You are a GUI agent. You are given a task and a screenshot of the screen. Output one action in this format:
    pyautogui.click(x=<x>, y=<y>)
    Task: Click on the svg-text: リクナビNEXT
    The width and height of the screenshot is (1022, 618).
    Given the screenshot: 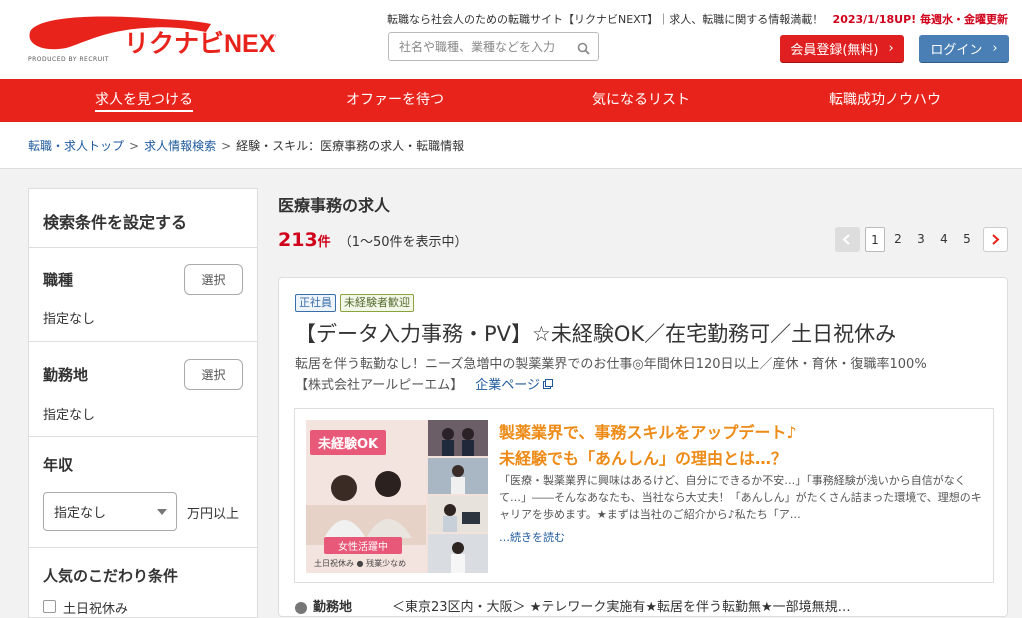 What is the action you would take?
    pyautogui.click(x=200, y=43)
    